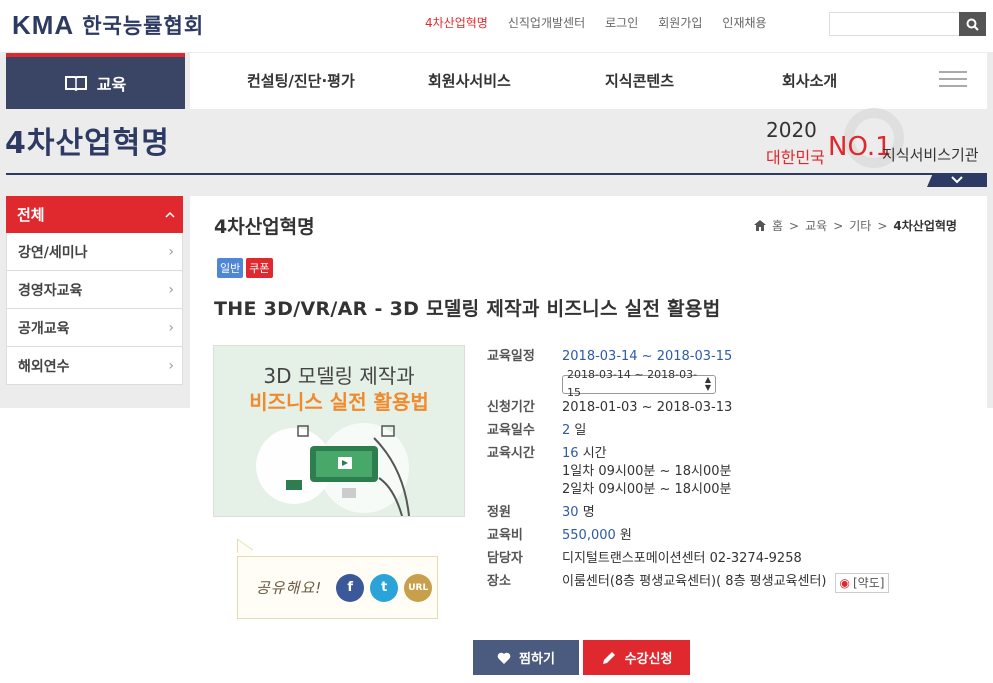 This screenshot has height=683, width=993. What do you see at coordinates (570, 453) in the screenshot?
I see `detail-hours-num: 16` at bounding box center [570, 453].